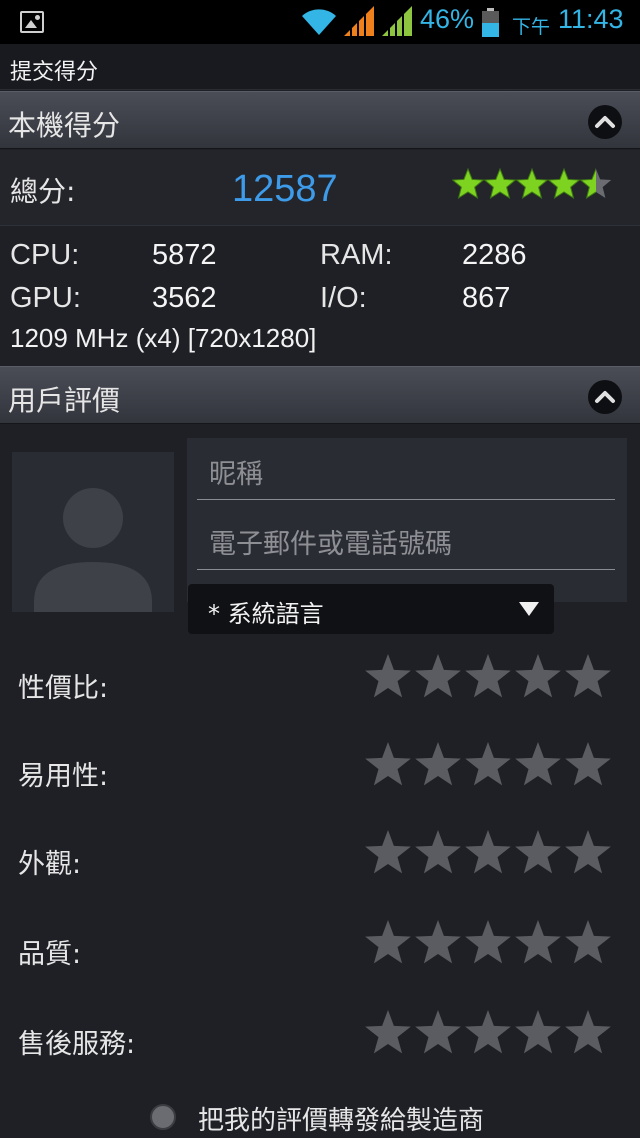  What do you see at coordinates (320, 1052) in the screenshot?
I see `rating-row-service: 售後服務:` at bounding box center [320, 1052].